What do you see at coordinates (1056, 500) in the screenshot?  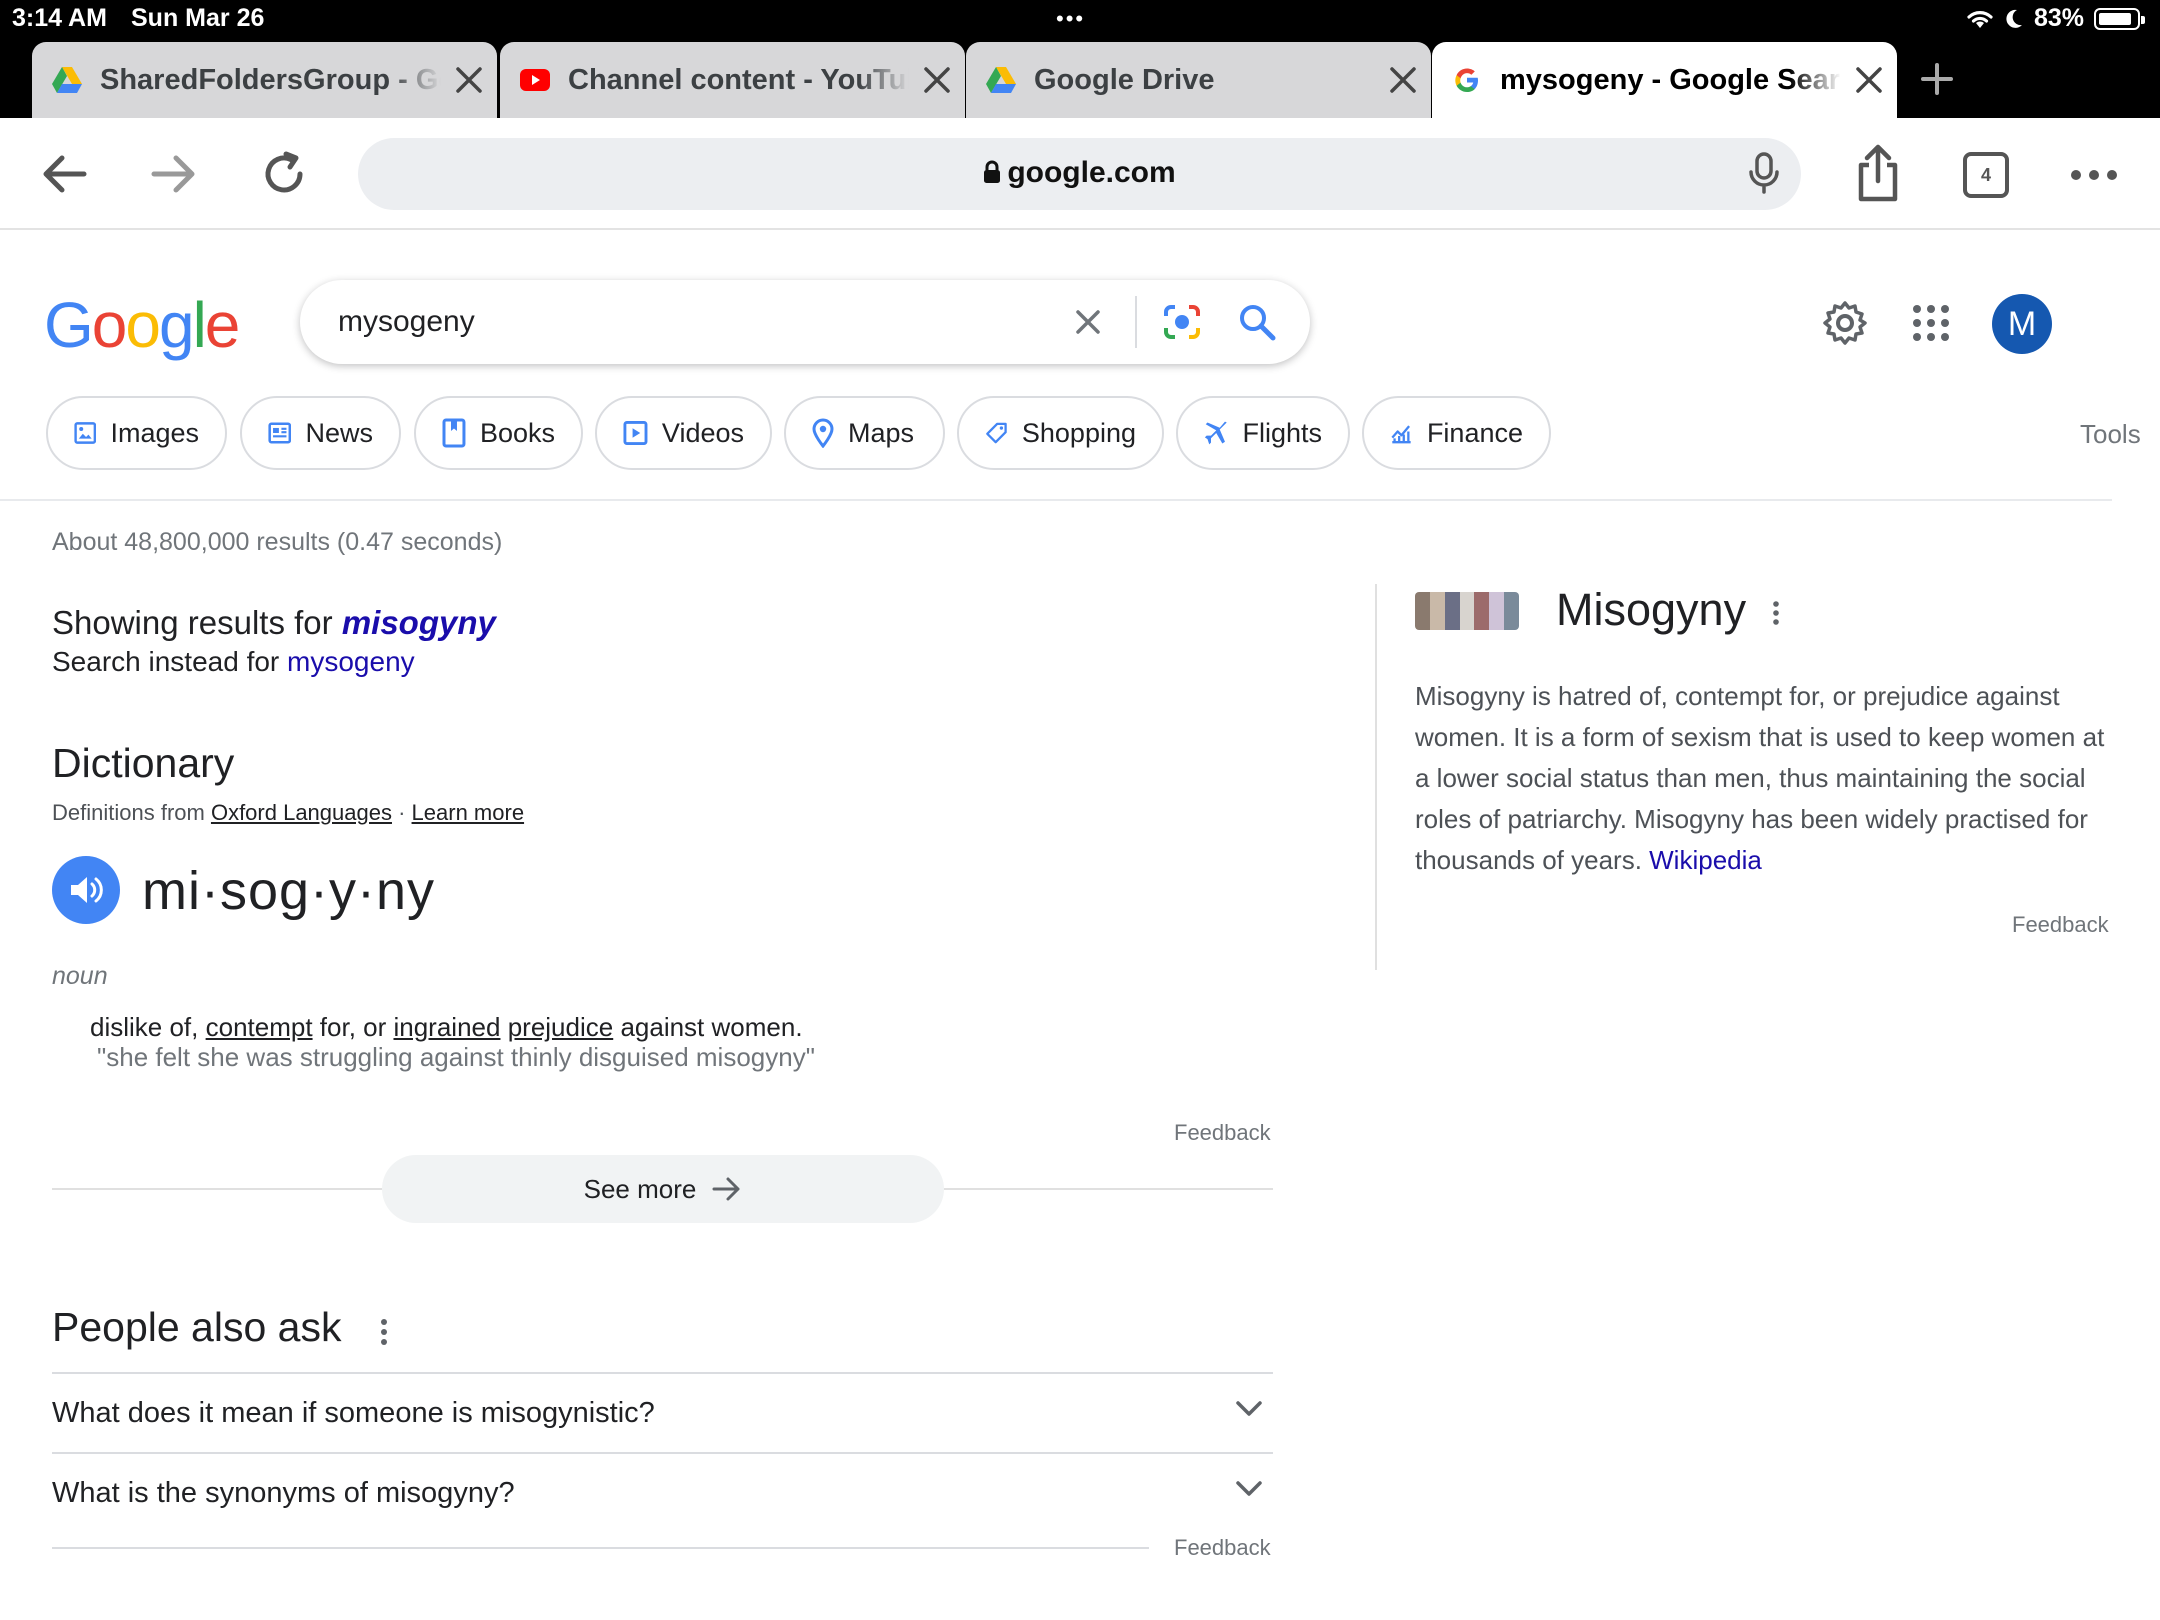 I see `header-divider` at bounding box center [1056, 500].